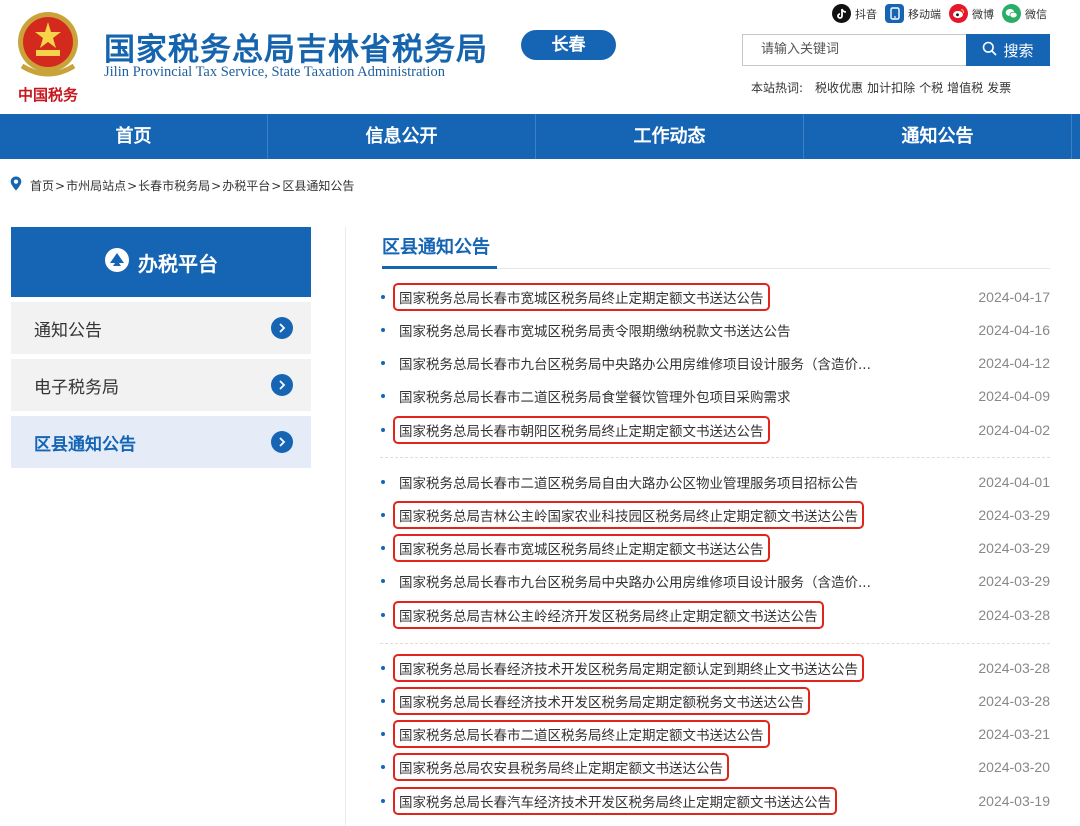  What do you see at coordinates (924, 14) in the screenshot?
I see `social-mobile-label: 移动端` at bounding box center [924, 14].